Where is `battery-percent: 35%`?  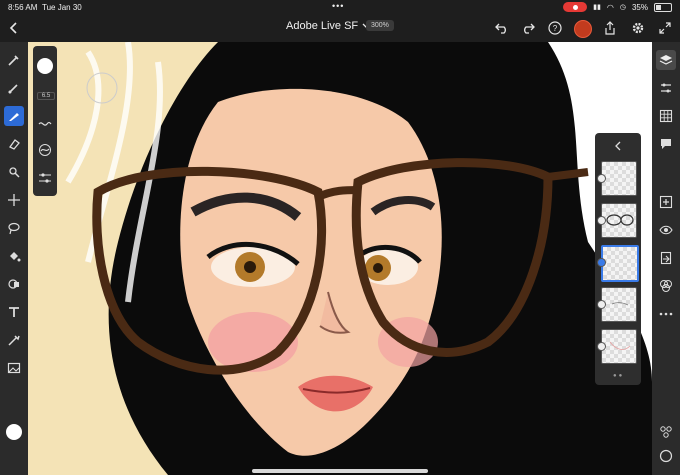 battery-percent: 35% is located at coordinates (639, 7).